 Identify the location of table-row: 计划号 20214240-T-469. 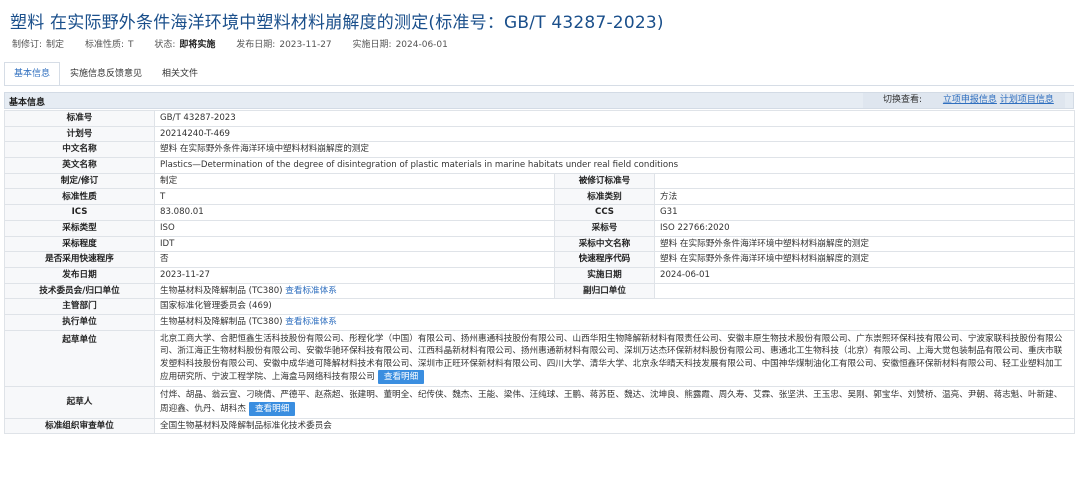
(540, 134).